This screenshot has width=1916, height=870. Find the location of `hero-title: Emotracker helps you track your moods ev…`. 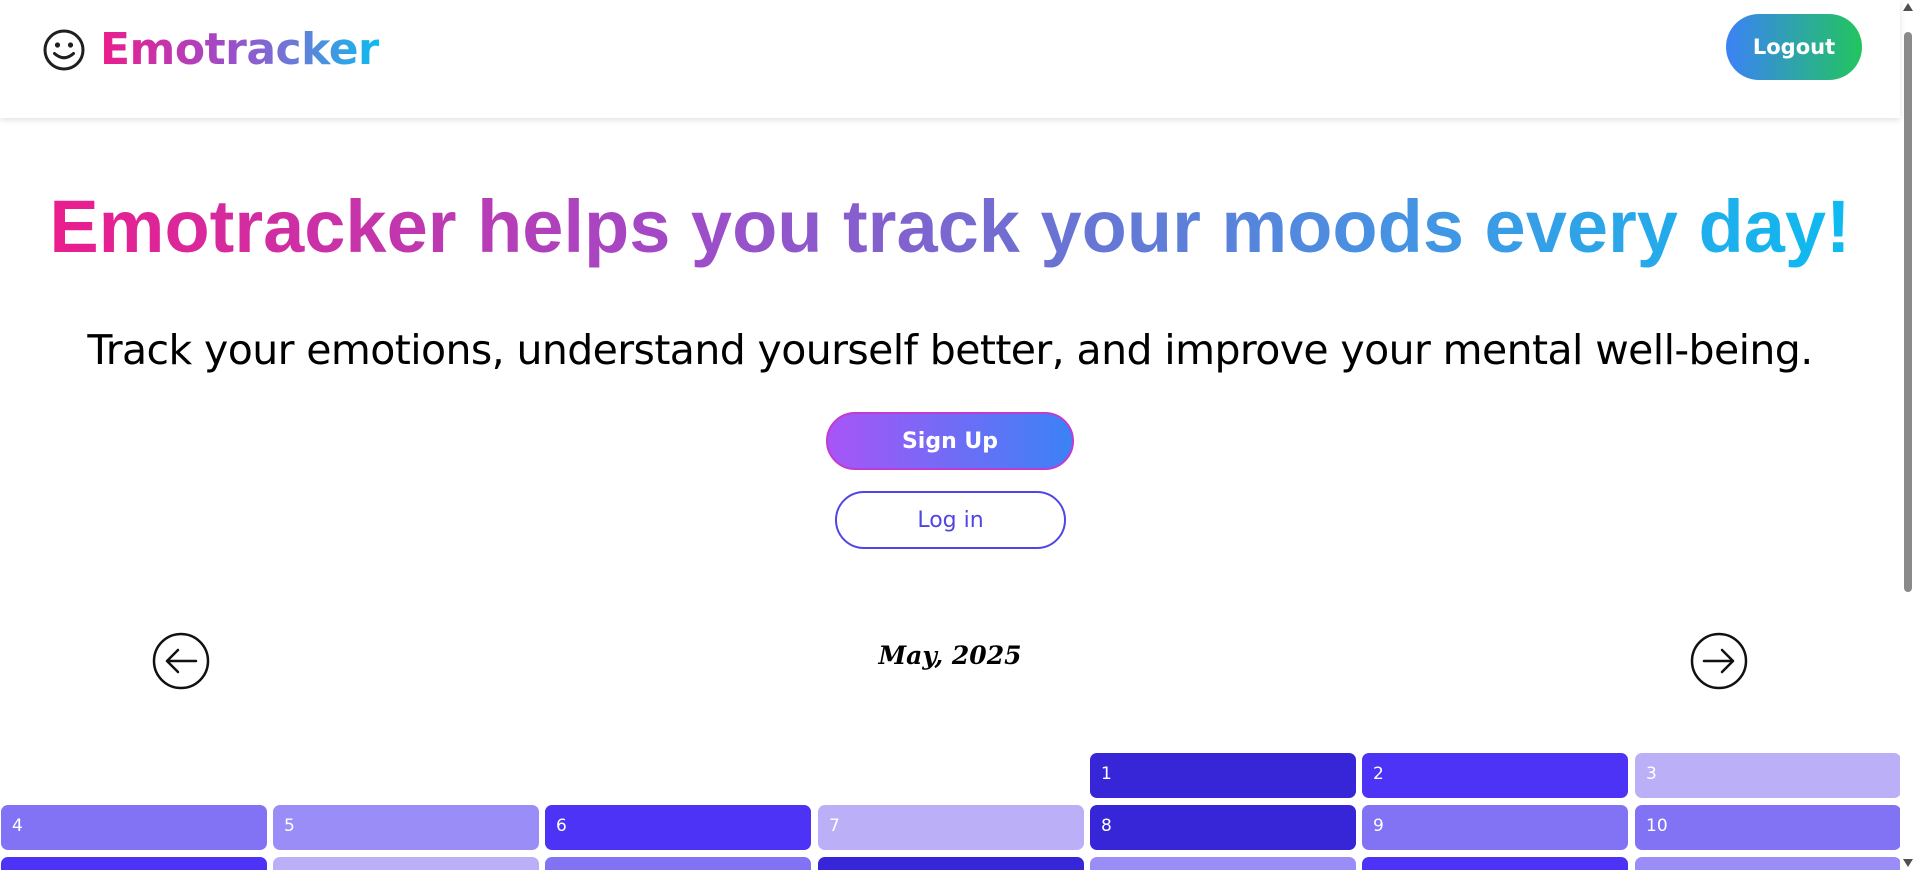

hero-title: Emotracker helps you track your moods ev… is located at coordinates (950, 227).